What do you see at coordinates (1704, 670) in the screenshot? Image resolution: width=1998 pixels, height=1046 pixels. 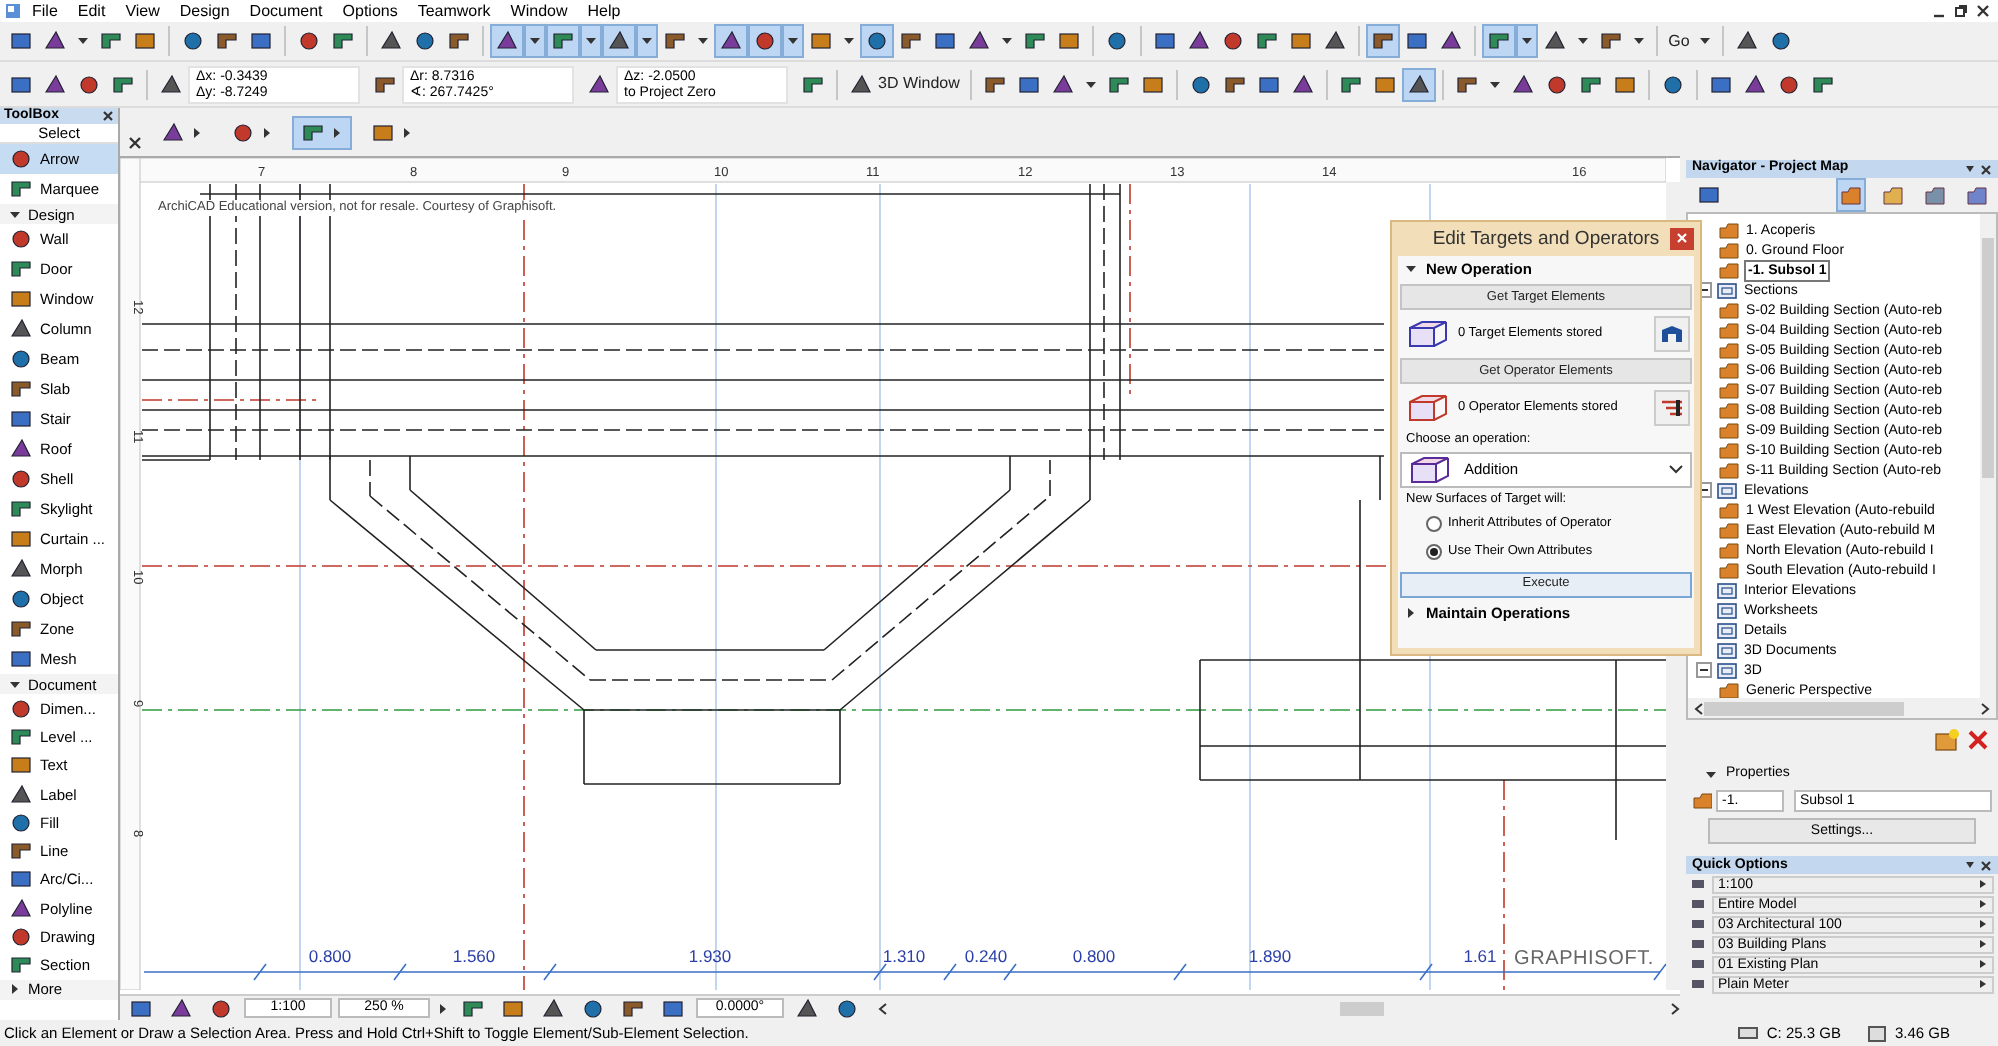 I see `collapse-icon` at bounding box center [1704, 670].